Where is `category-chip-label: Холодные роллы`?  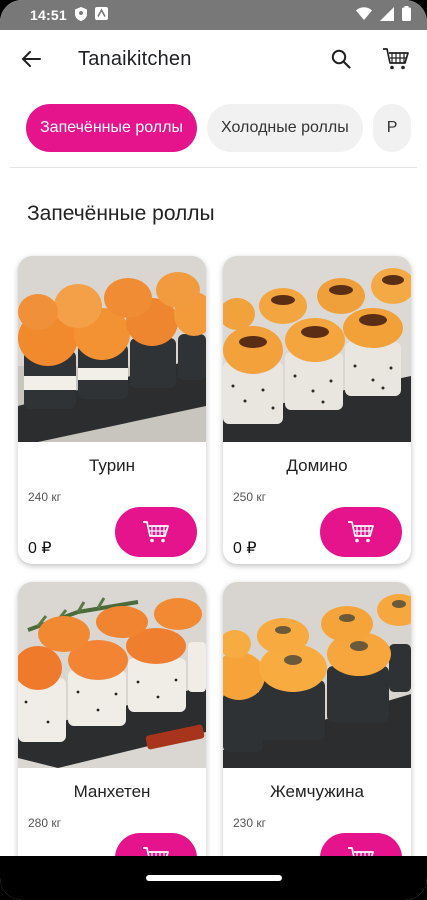
category-chip-label: Холодные роллы is located at coordinates (284, 127).